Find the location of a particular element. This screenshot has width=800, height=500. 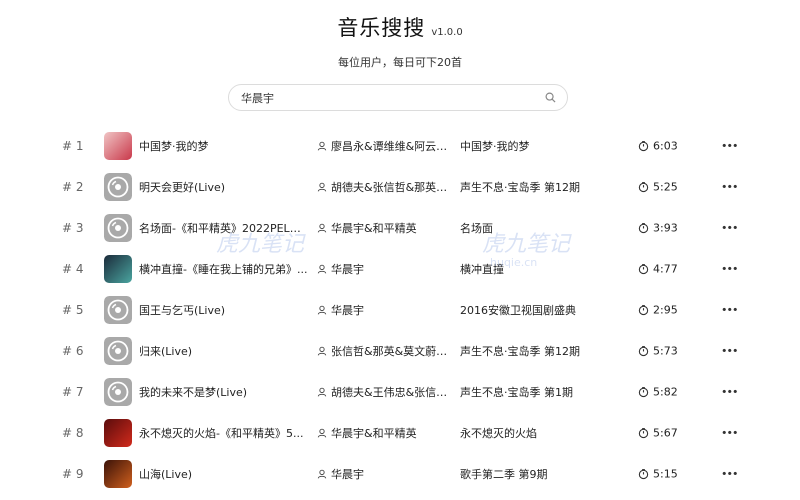

song-duration: 2:95 is located at coordinates (658, 309).